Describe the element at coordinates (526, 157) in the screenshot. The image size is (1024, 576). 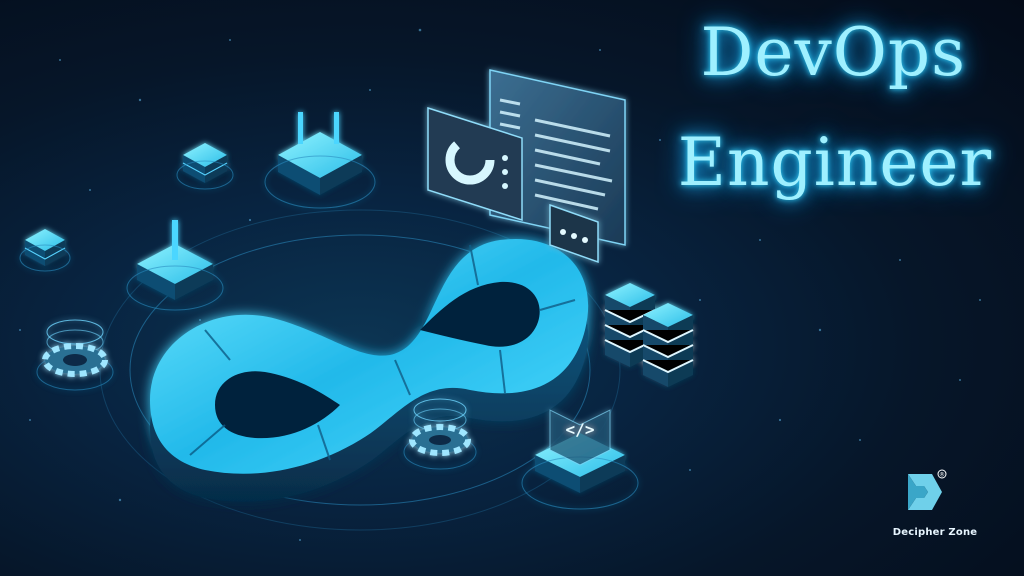
I see `dashboard-window-icon` at that location.